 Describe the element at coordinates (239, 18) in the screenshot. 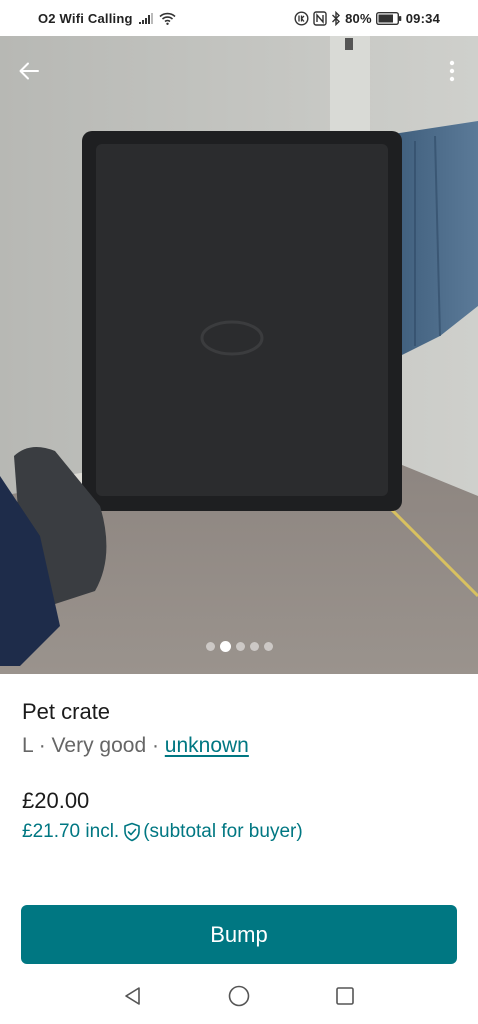

I see `status-bar: O2 Wifi Calling 80% 09:34` at that location.